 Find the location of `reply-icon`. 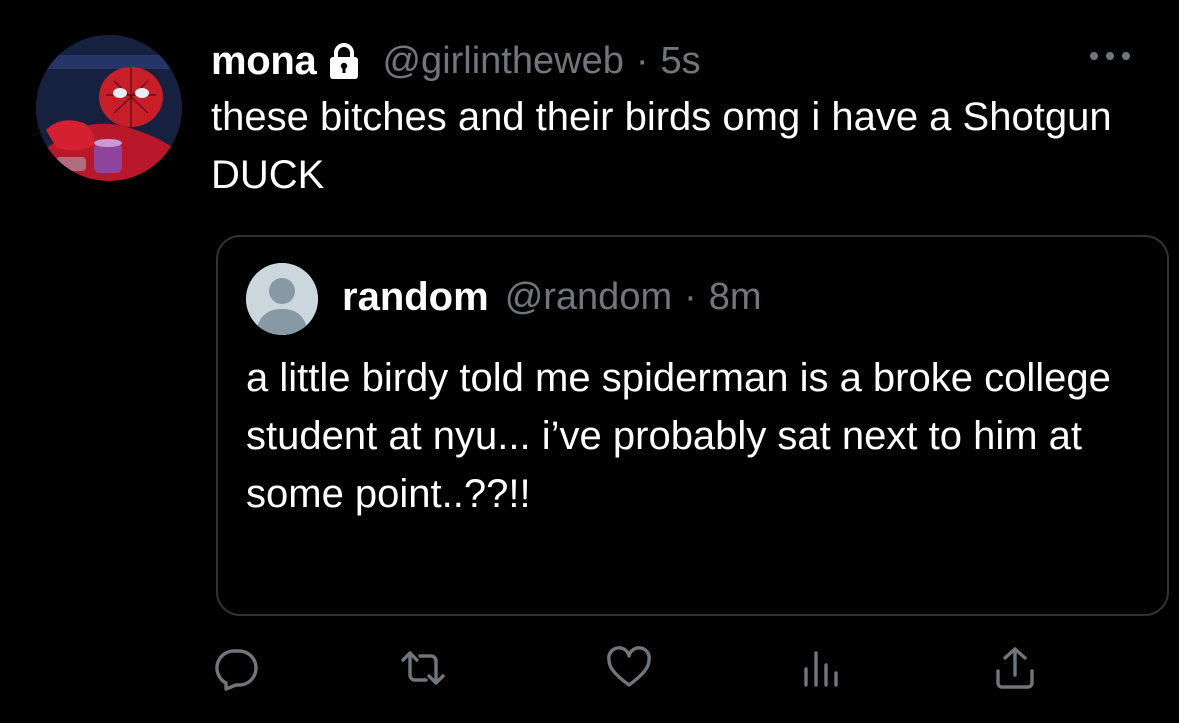

reply-icon is located at coordinates (236, 670).